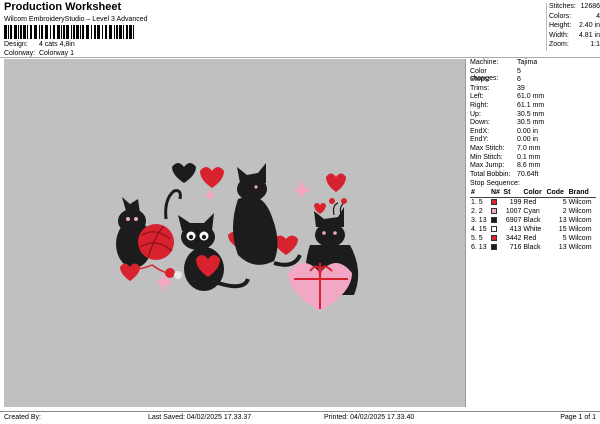 The image size is (600, 424). I want to click on stitch-count: 3442, so click(513, 239).